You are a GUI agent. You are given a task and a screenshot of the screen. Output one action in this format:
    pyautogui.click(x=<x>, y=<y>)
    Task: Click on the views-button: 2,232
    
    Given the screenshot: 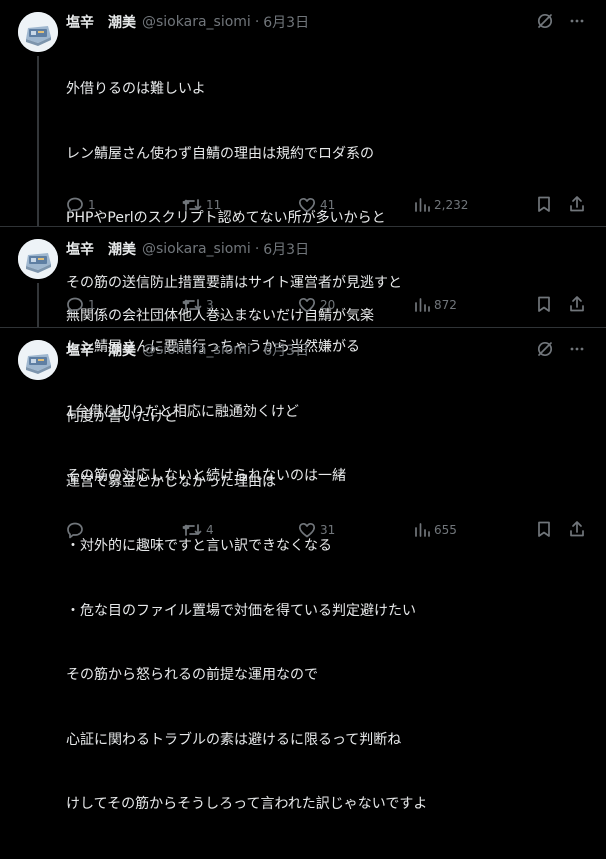 What is the action you would take?
    pyautogui.click(x=475, y=205)
    